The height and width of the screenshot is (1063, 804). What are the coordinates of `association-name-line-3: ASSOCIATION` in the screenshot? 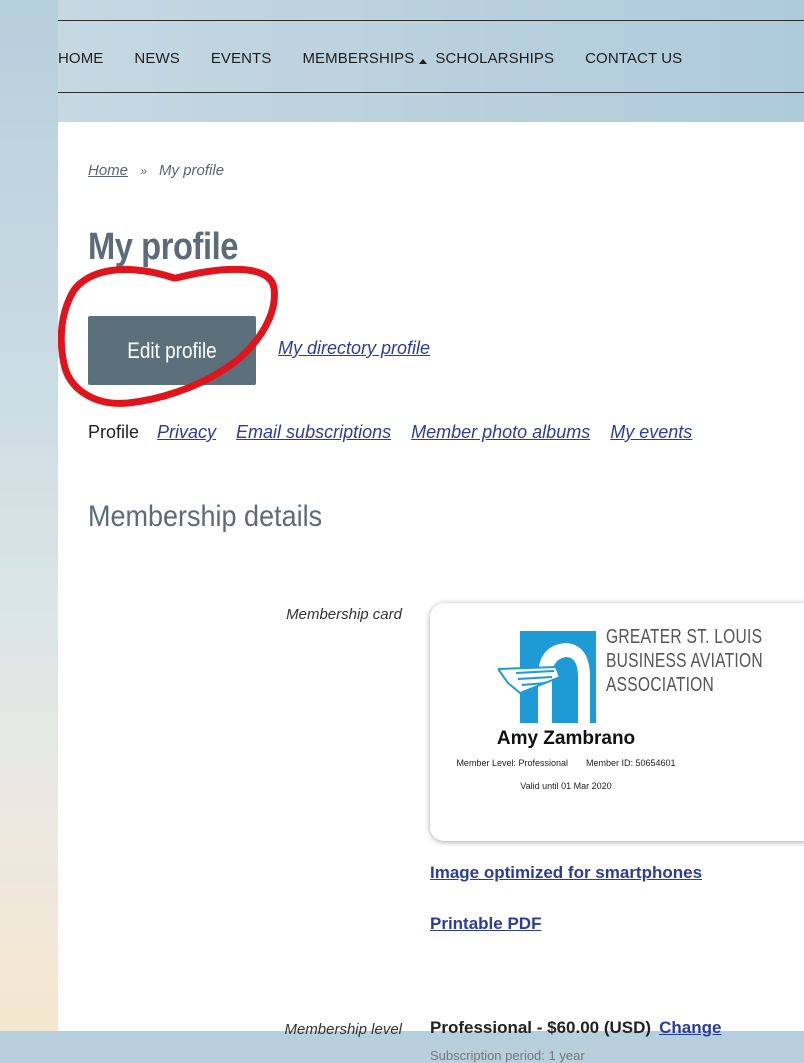 It's located at (660, 685).